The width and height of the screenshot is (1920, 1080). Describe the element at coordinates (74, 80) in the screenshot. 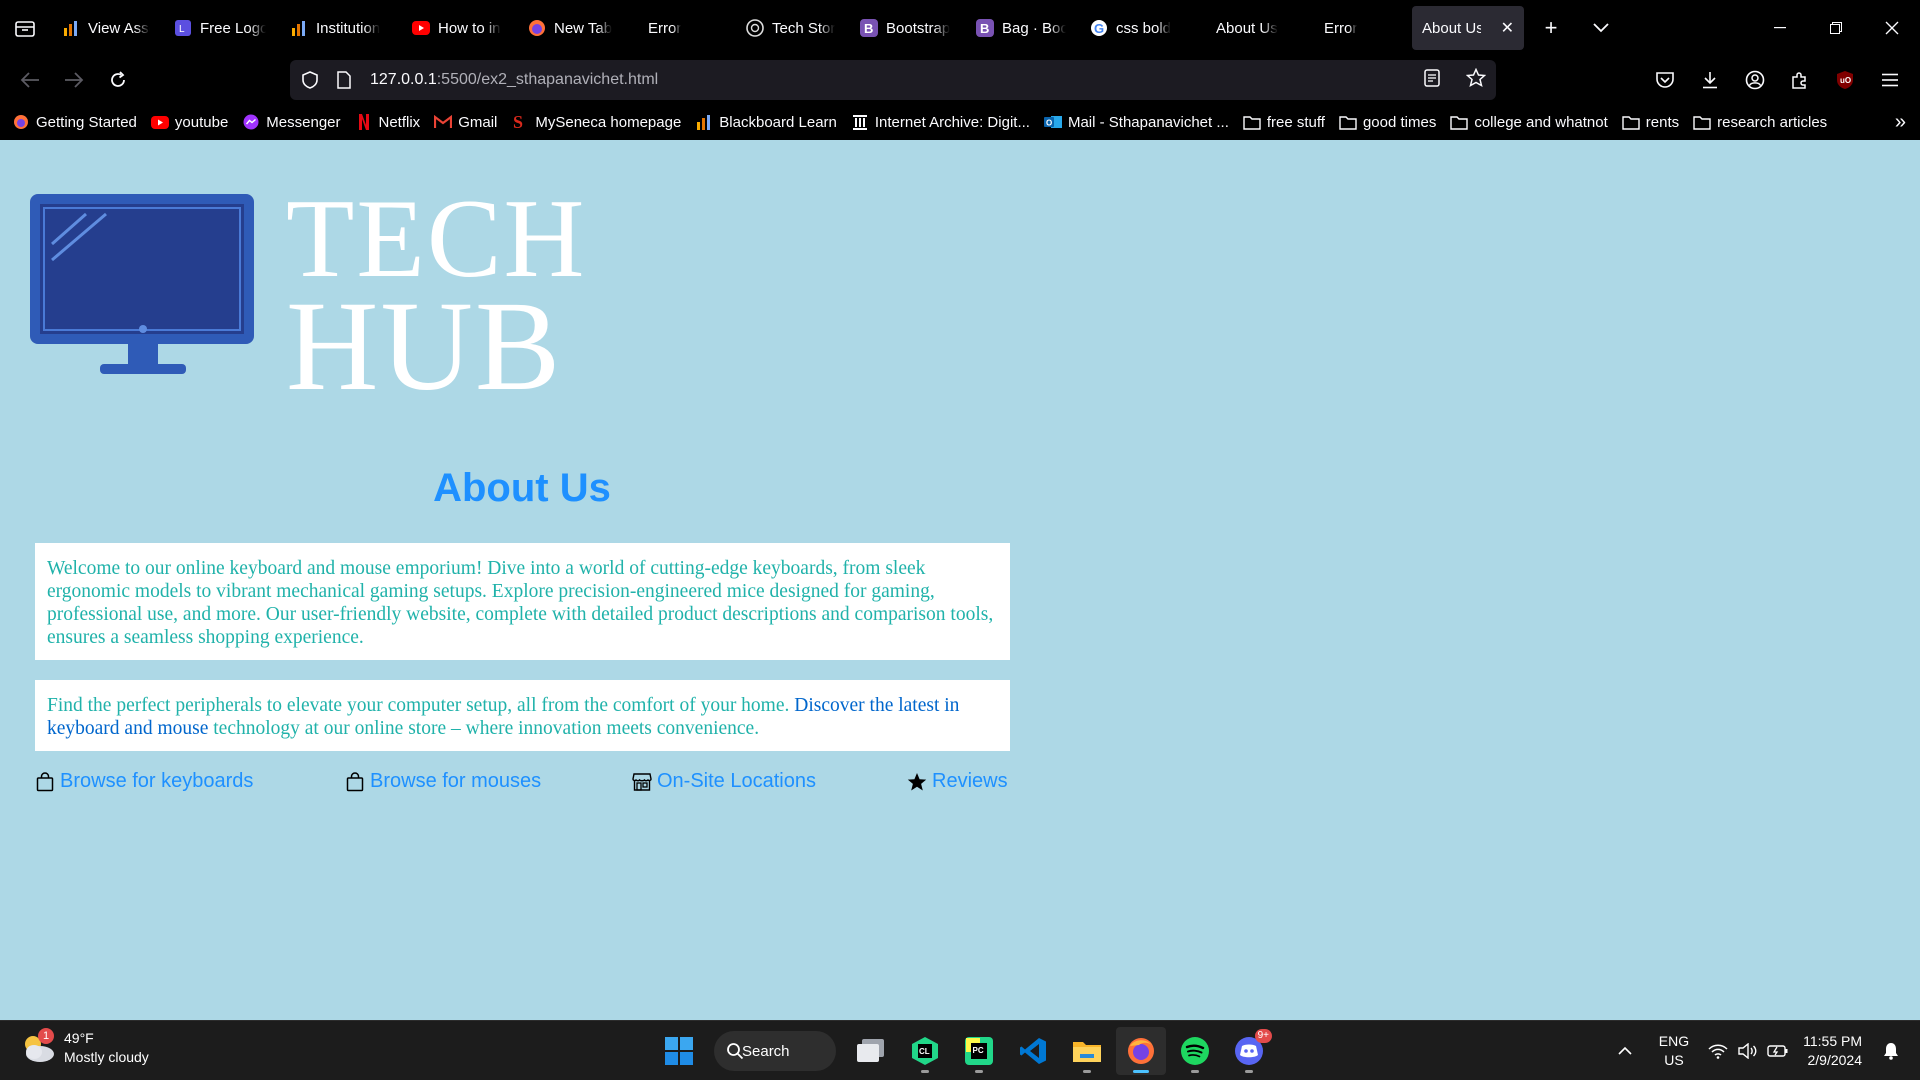

I see `forward-button` at that location.